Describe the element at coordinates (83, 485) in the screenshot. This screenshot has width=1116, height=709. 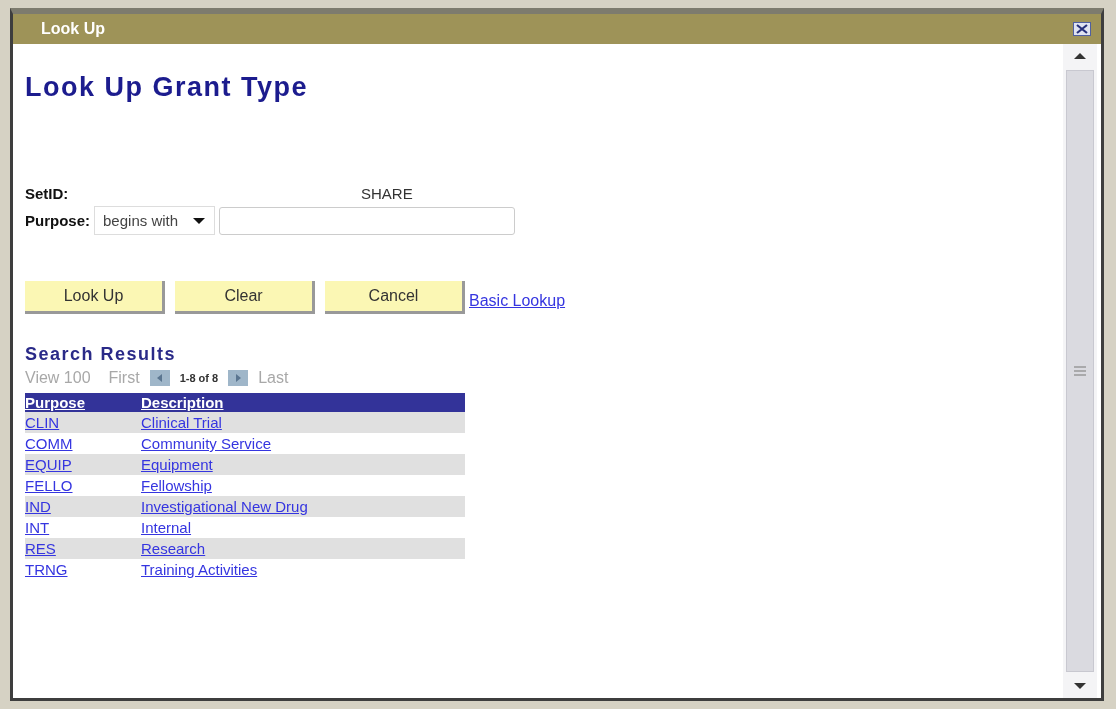
I see `result-link: FELLO` at that location.